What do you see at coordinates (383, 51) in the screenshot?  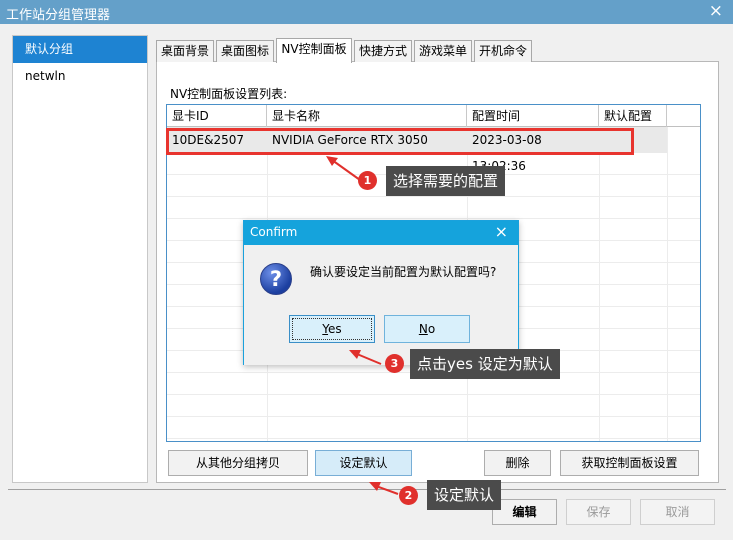 I see `tab-shortcuts: 快捷方式` at bounding box center [383, 51].